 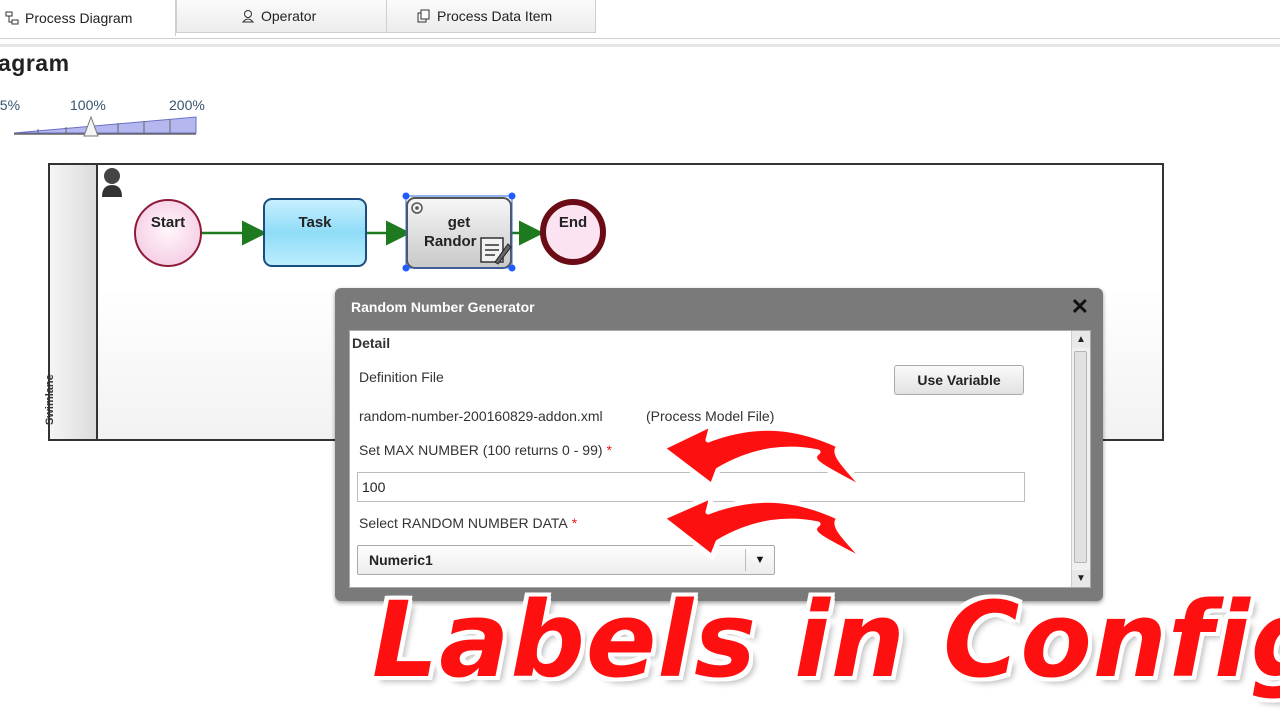 I want to click on dialog-scrollbar: ▲ ▼, so click(x=1080, y=459).